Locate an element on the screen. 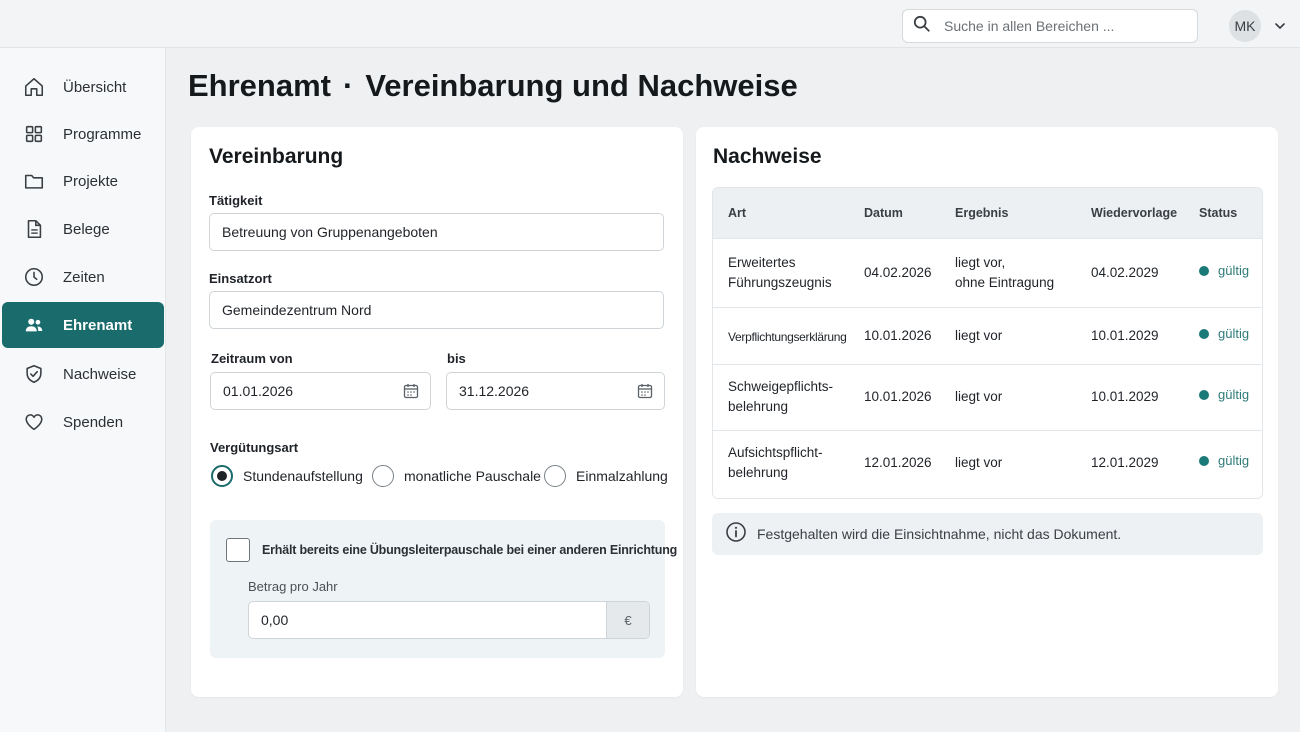 Image resolution: width=1300 pixels, height=732 pixels. column-header-wiedervorlage: Wiedervorlage is located at coordinates (1134, 213).